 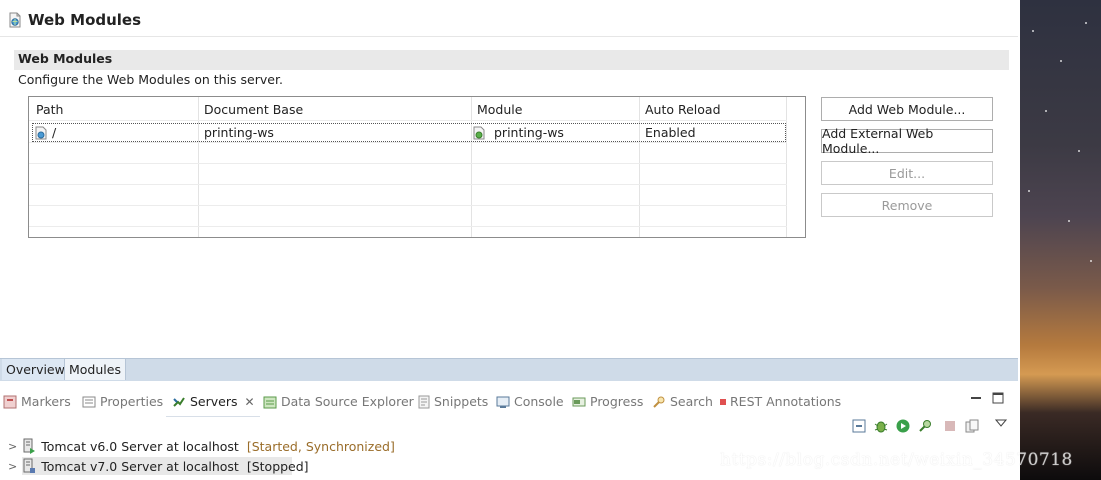 I want to click on stop-server-icon, so click(x=950, y=426).